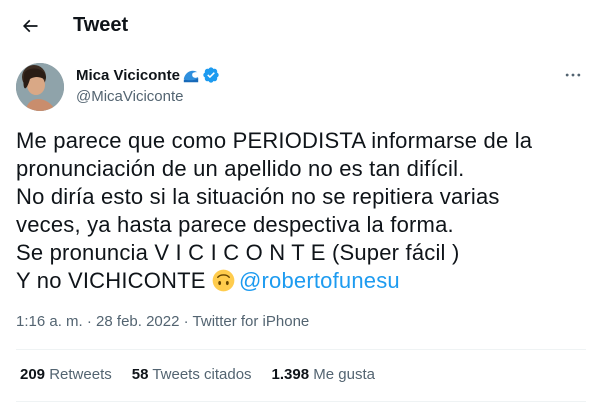  I want to click on tweet-time: 1:16 a. m., so click(49, 321).